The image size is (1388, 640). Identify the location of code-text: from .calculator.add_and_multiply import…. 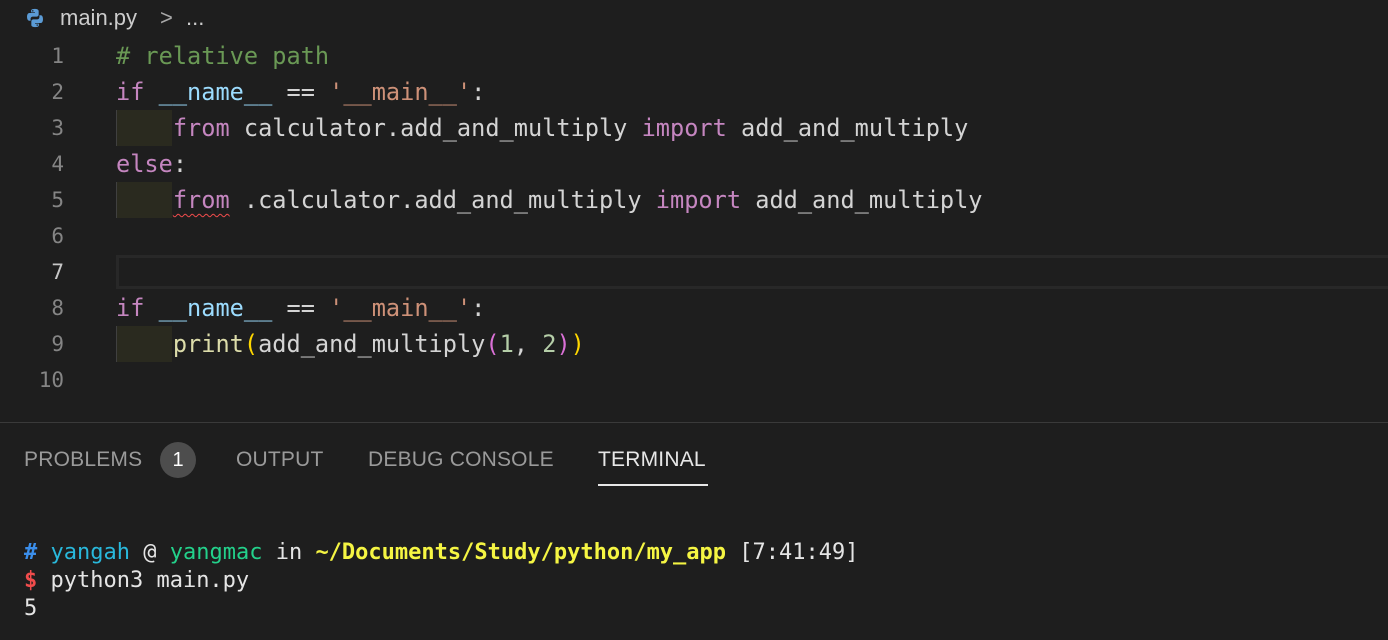
(549, 200).